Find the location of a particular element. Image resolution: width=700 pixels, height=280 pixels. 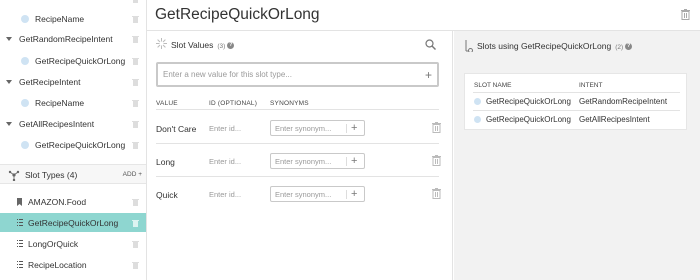

slot-types-header: Slot Types (4) ADD + is located at coordinates (73, 174).